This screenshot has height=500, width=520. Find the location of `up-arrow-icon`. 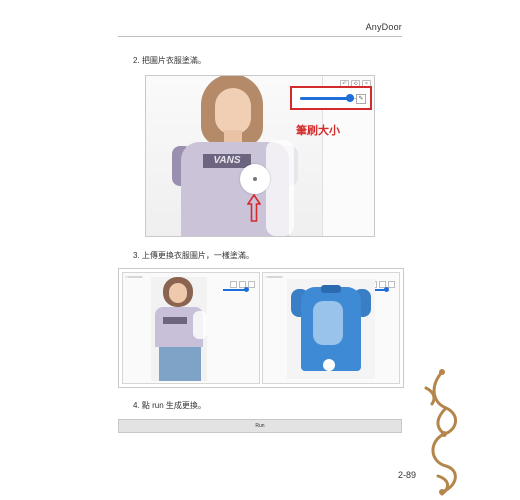

up-arrow-icon is located at coordinates (254, 208).